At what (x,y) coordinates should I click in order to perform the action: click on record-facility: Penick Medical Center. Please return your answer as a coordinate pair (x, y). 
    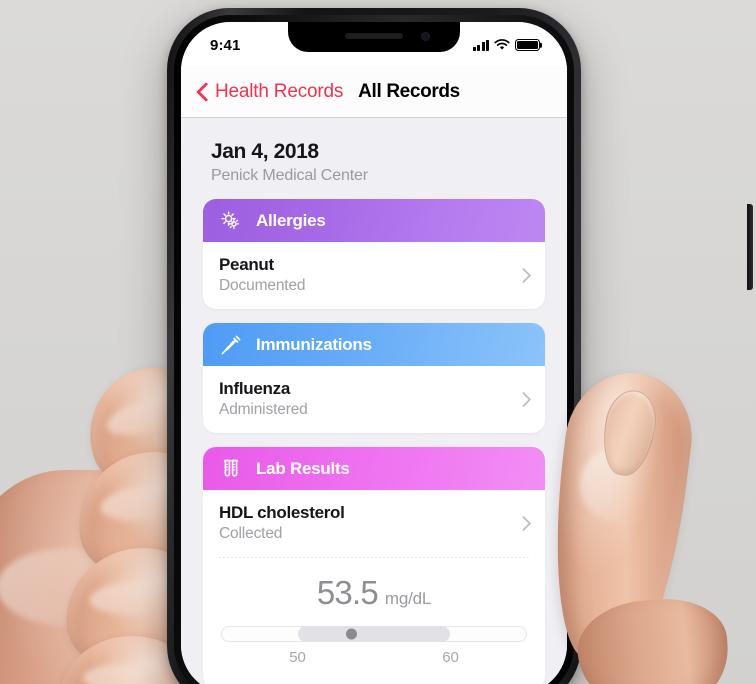
    Looking at the image, I should click on (289, 175).